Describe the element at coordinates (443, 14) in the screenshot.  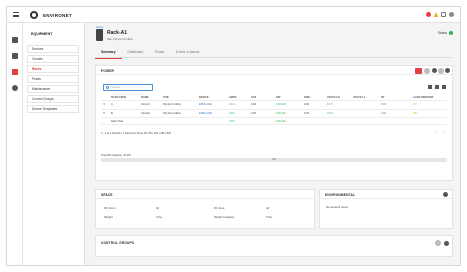
I see `phone-icon` at that location.